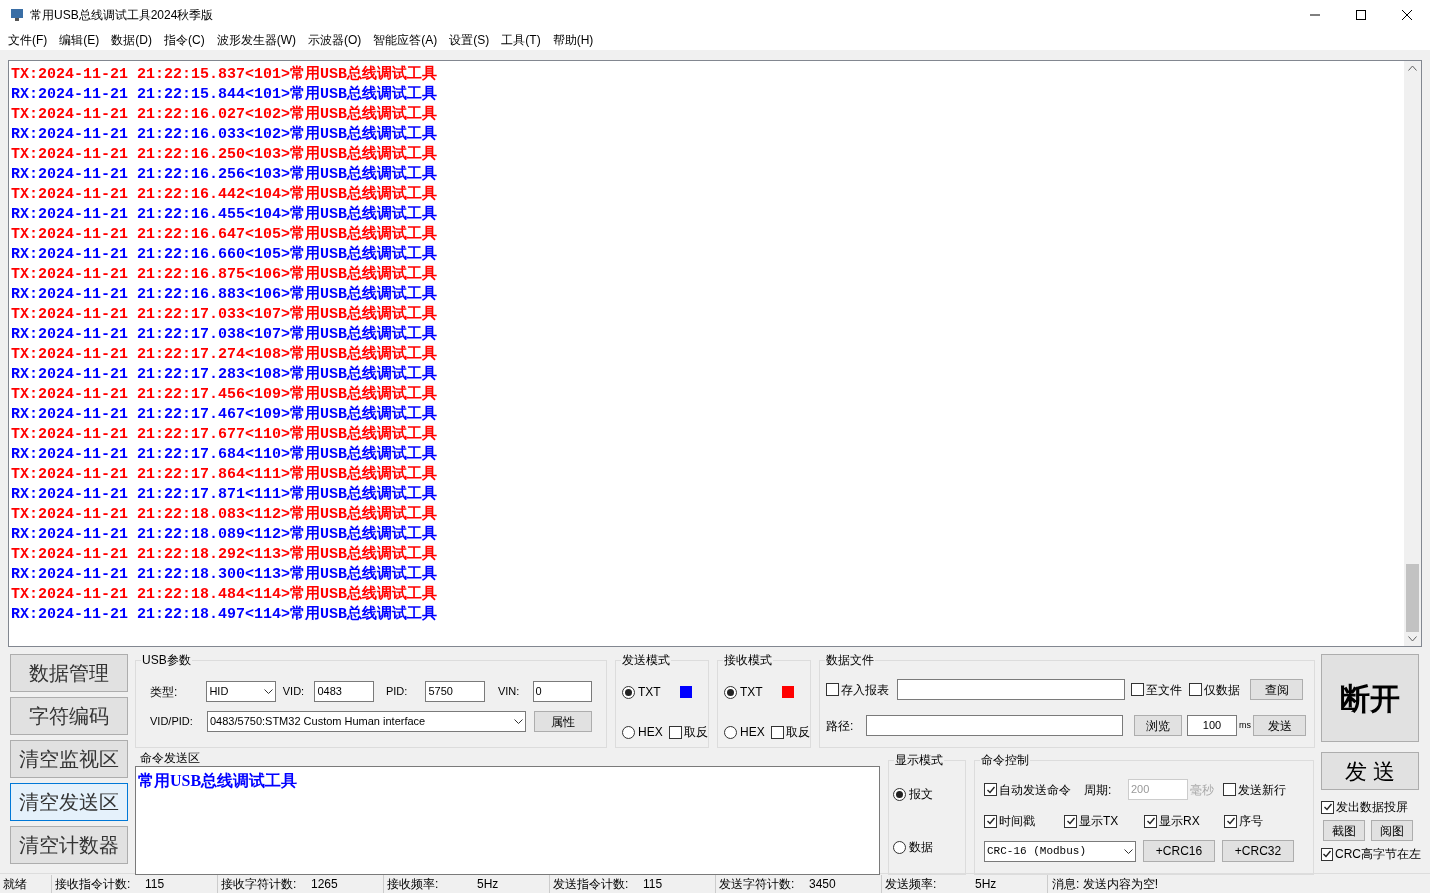 The width and height of the screenshot is (1430, 893). Describe the element at coordinates (256, 40) in the screenshot. I see `menu-item: 波形发生器(W)` at that location.